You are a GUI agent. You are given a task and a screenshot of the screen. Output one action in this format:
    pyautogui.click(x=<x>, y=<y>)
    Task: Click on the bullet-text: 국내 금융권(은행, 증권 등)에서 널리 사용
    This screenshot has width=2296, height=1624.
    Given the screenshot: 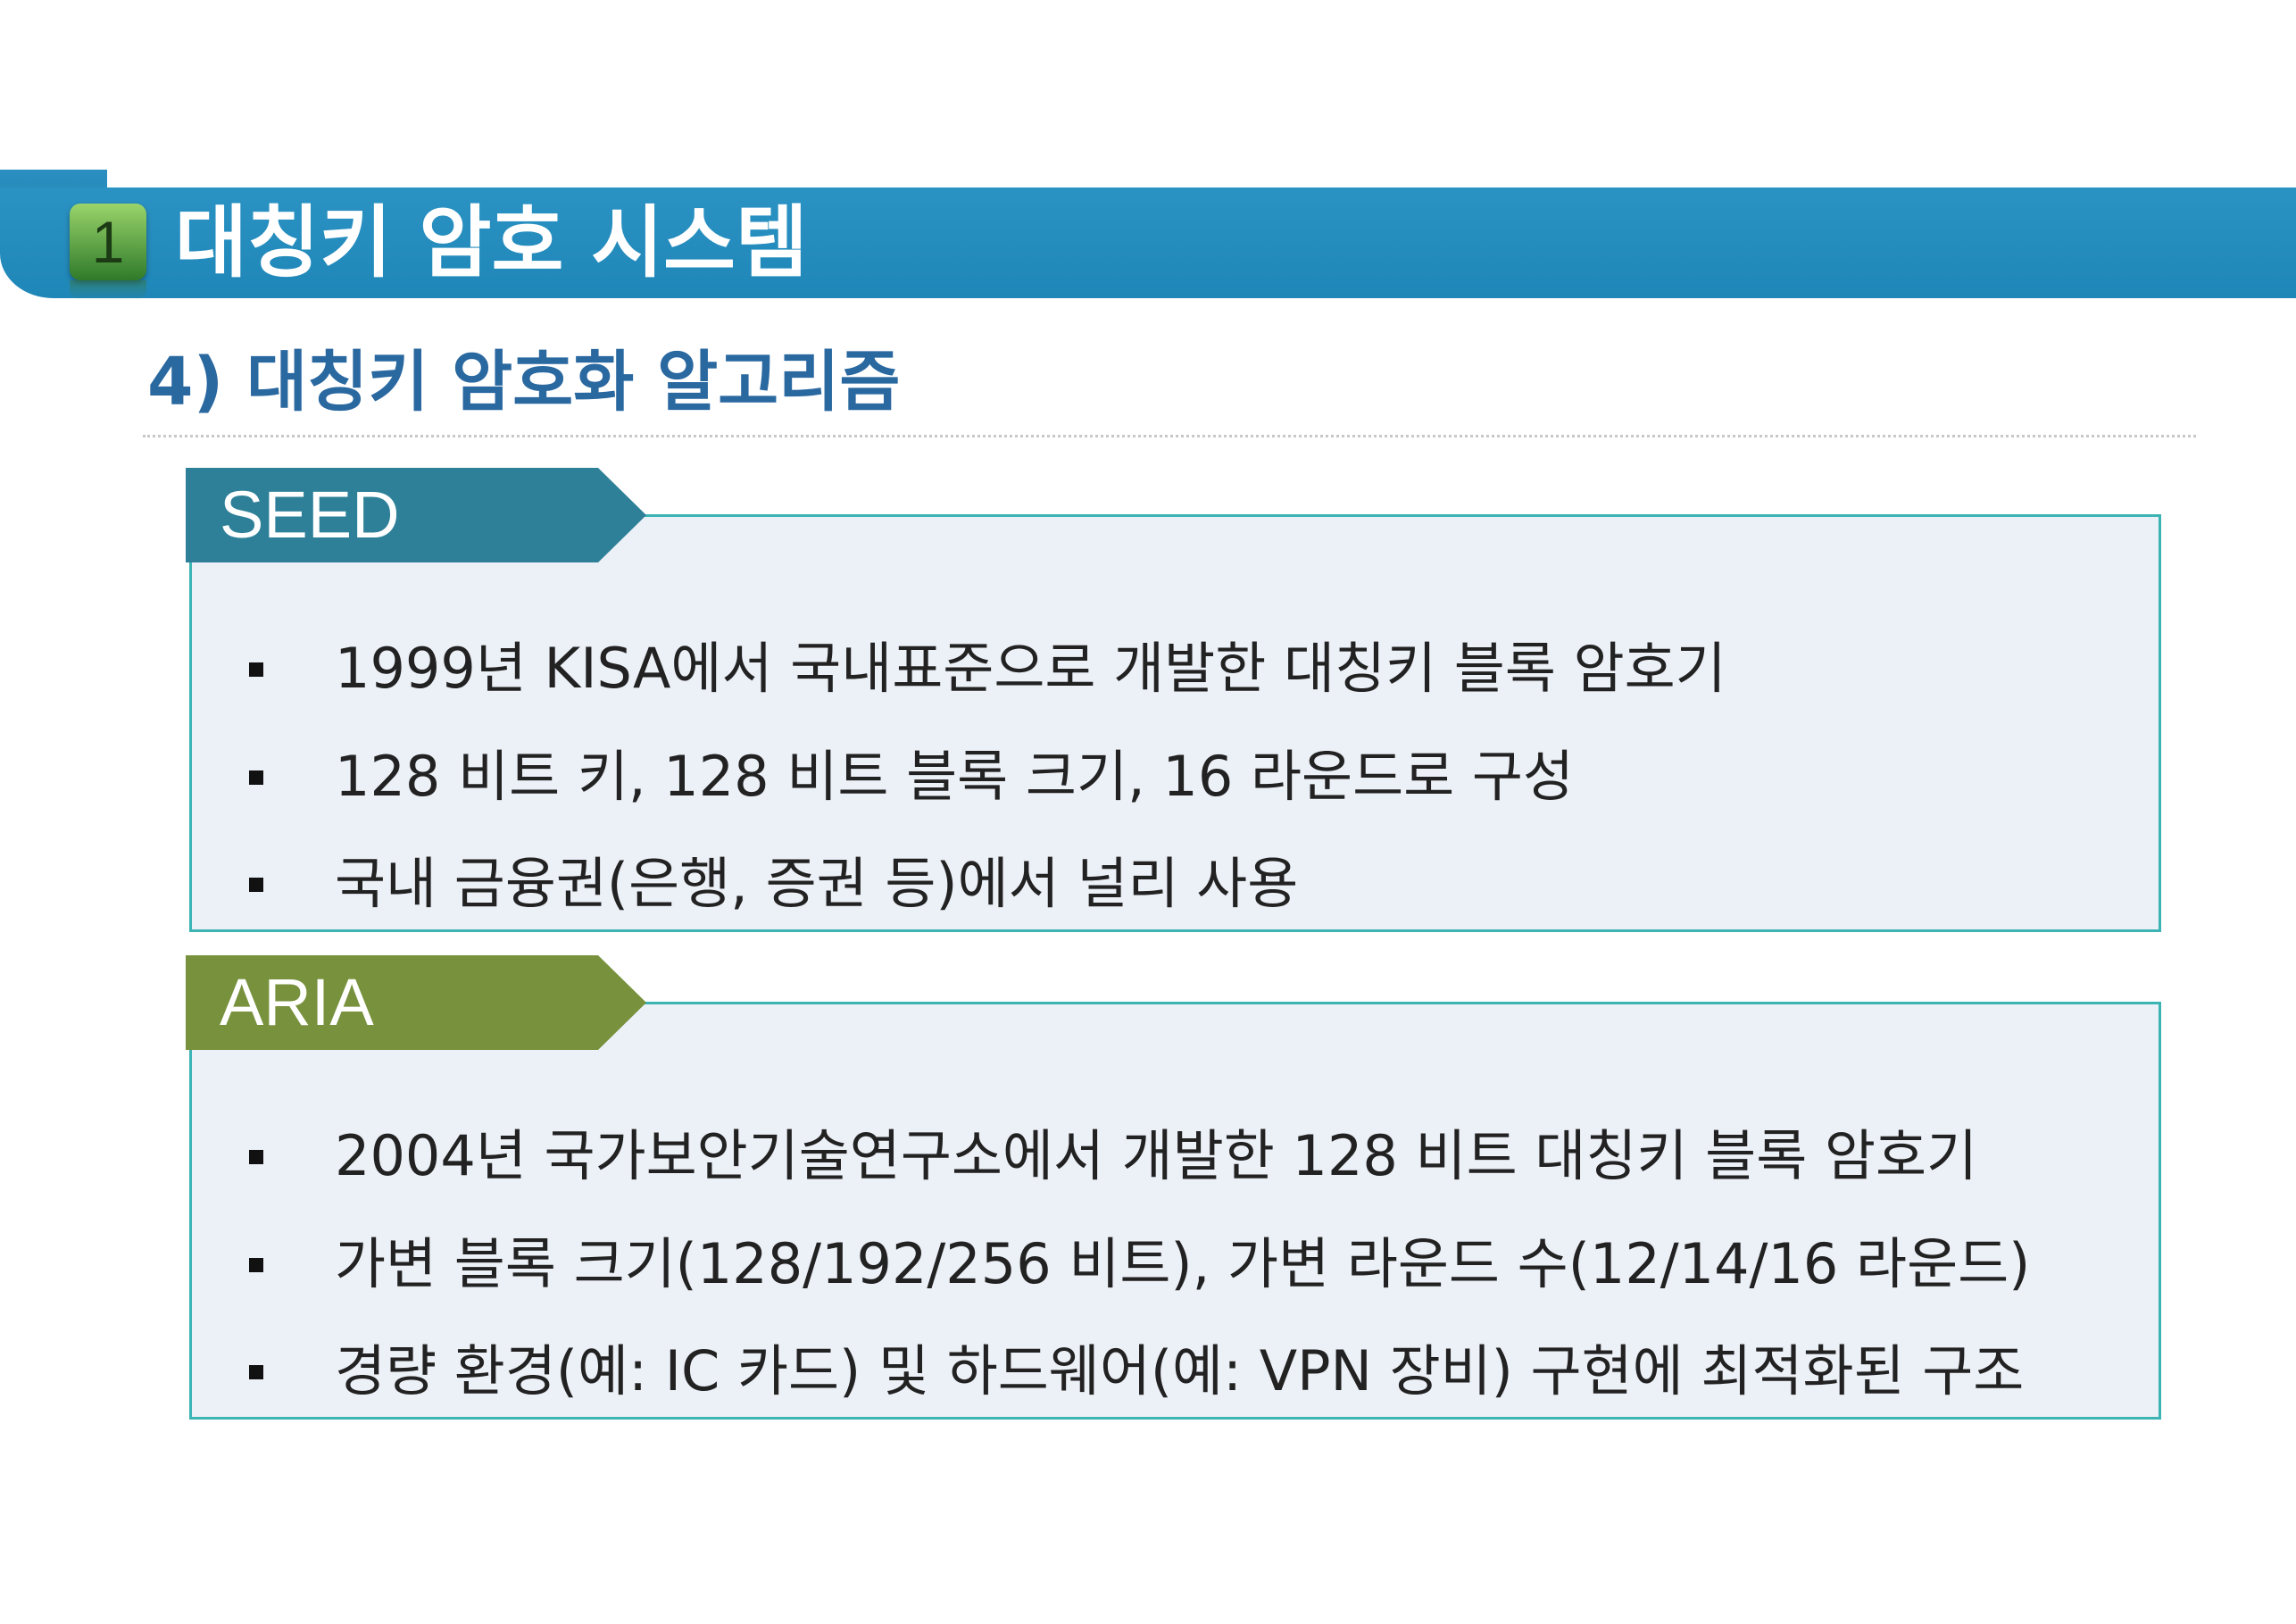 What is the action you would take?
    pyautogui.click(x=817, y=883)
    